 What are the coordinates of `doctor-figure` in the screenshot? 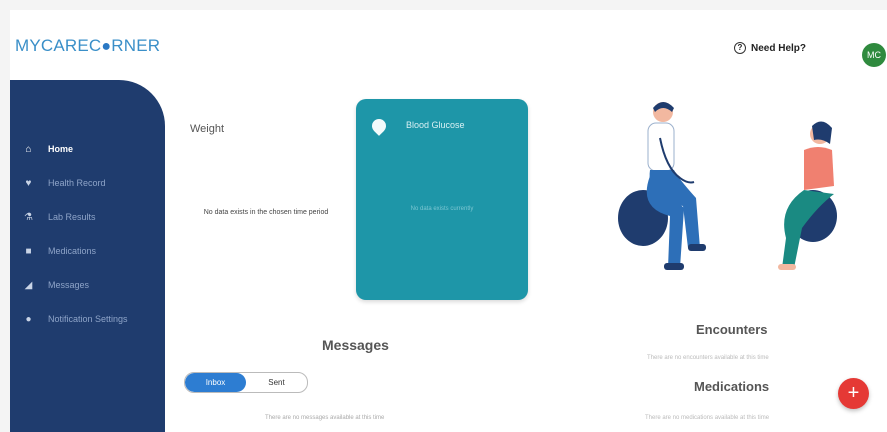 It's located at (662, 186).